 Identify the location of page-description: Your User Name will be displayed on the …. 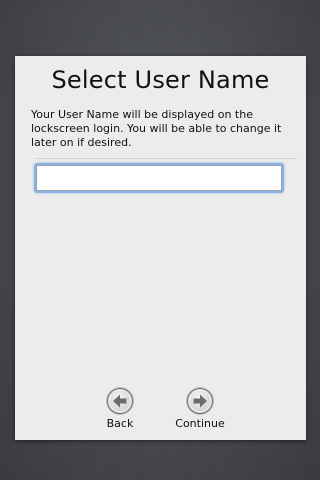
(156, 128).